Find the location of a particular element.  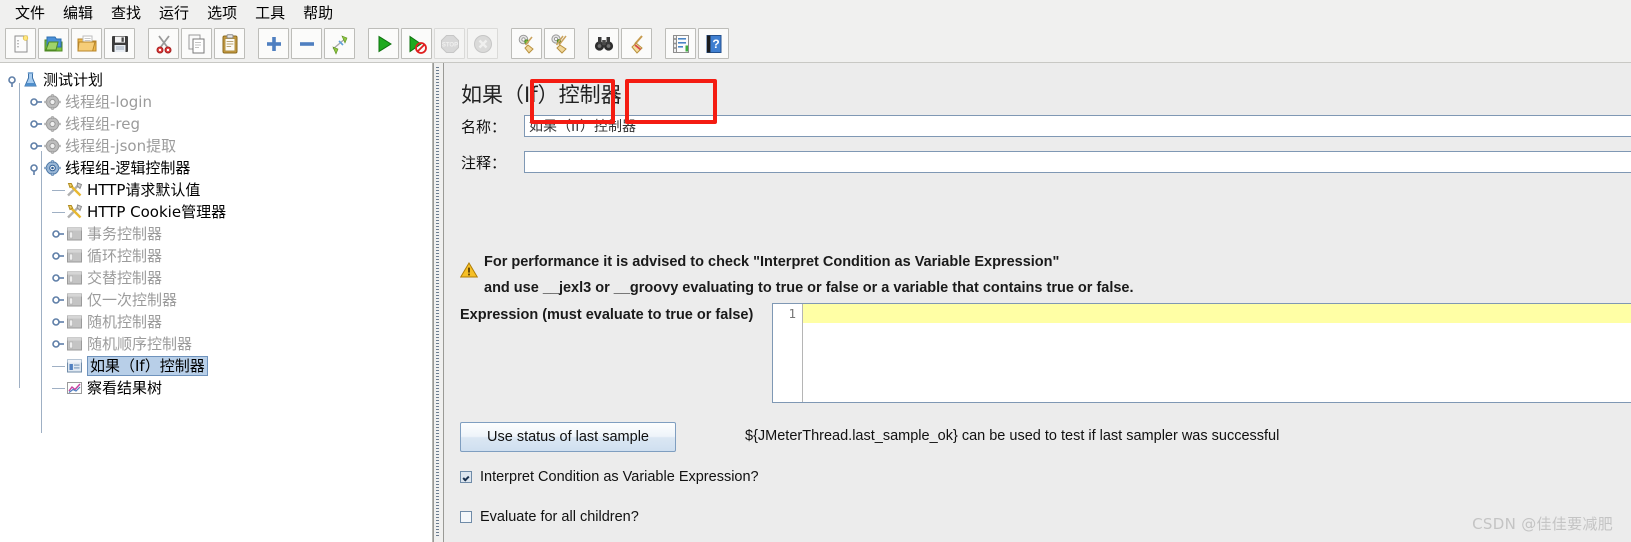

name-input is located at coordinates (1077, 126).